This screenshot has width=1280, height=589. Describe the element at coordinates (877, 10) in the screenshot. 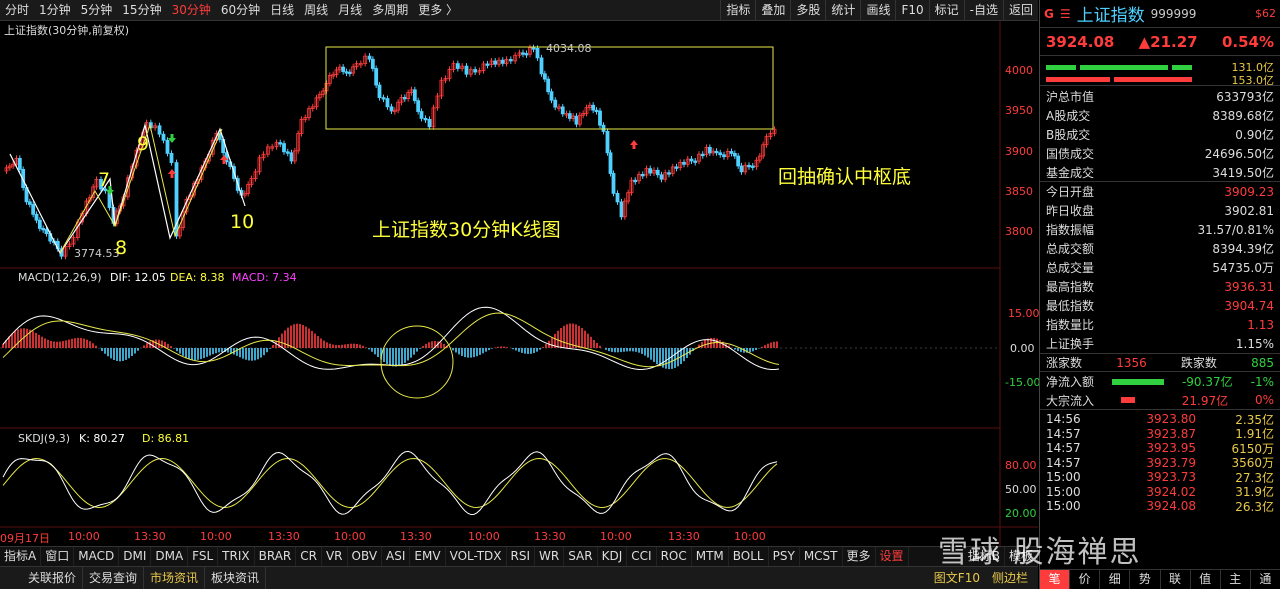

I see `toolbar-button: 画线` at that location.